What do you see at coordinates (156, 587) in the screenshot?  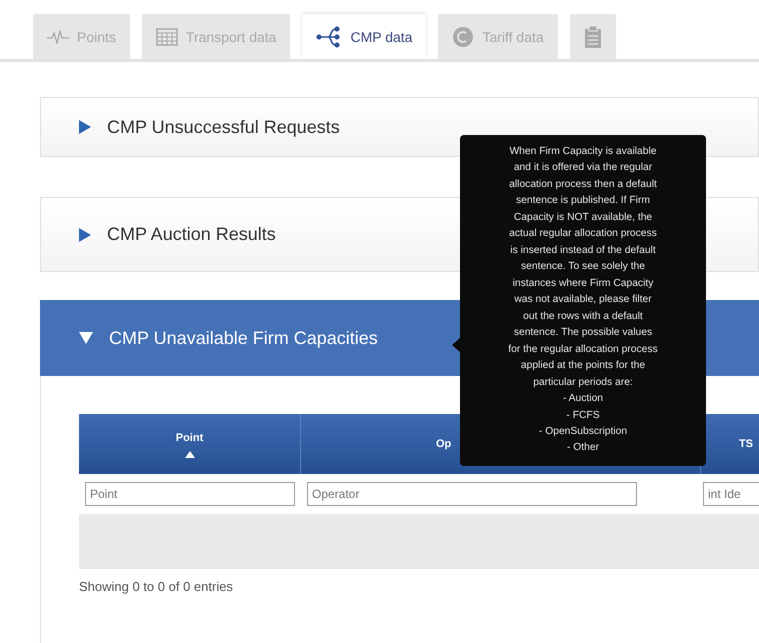 I see `table-info-text: Showing 0 to 0 of 0 entries` at bounding box center [156, 587].